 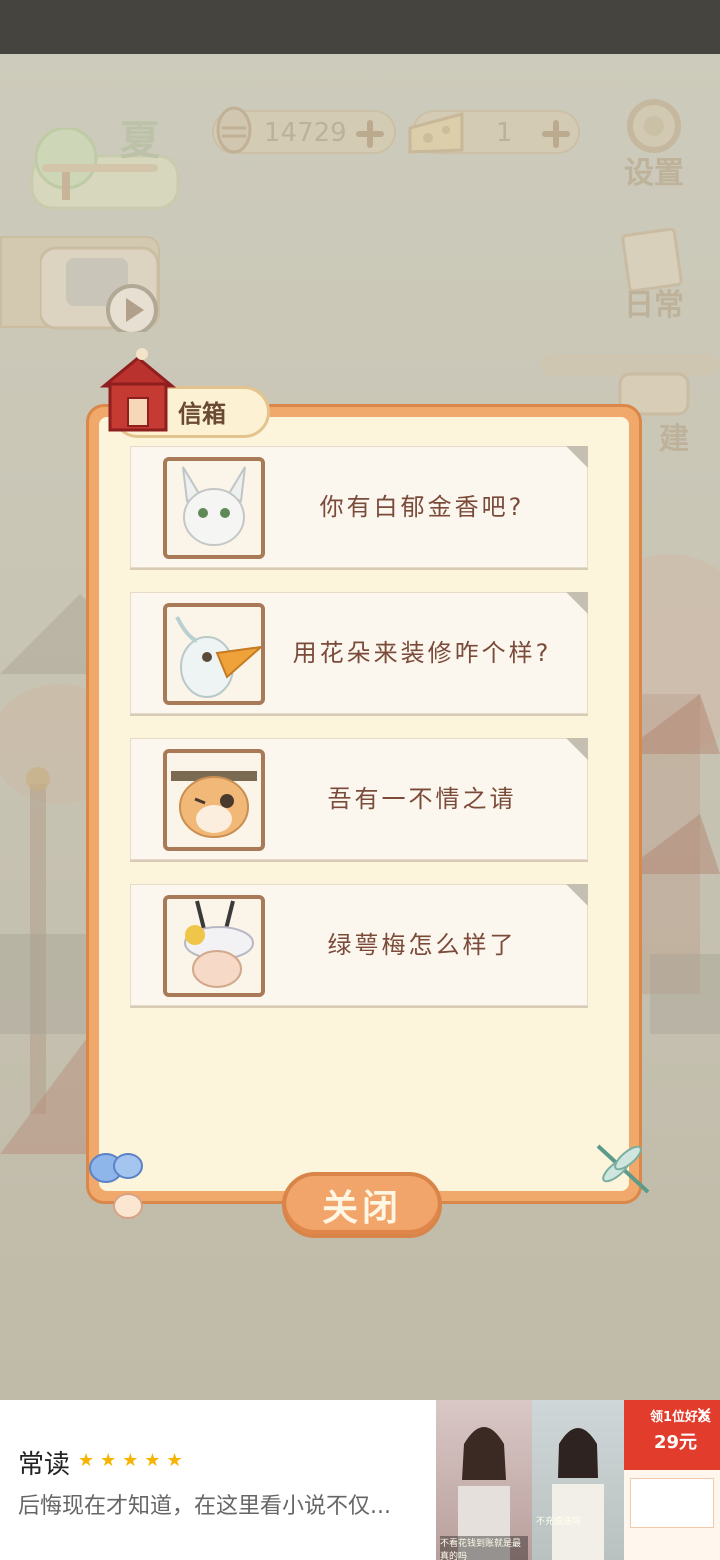 I want to click on ad-app-name: 常读, so click(x=44, y=1465).